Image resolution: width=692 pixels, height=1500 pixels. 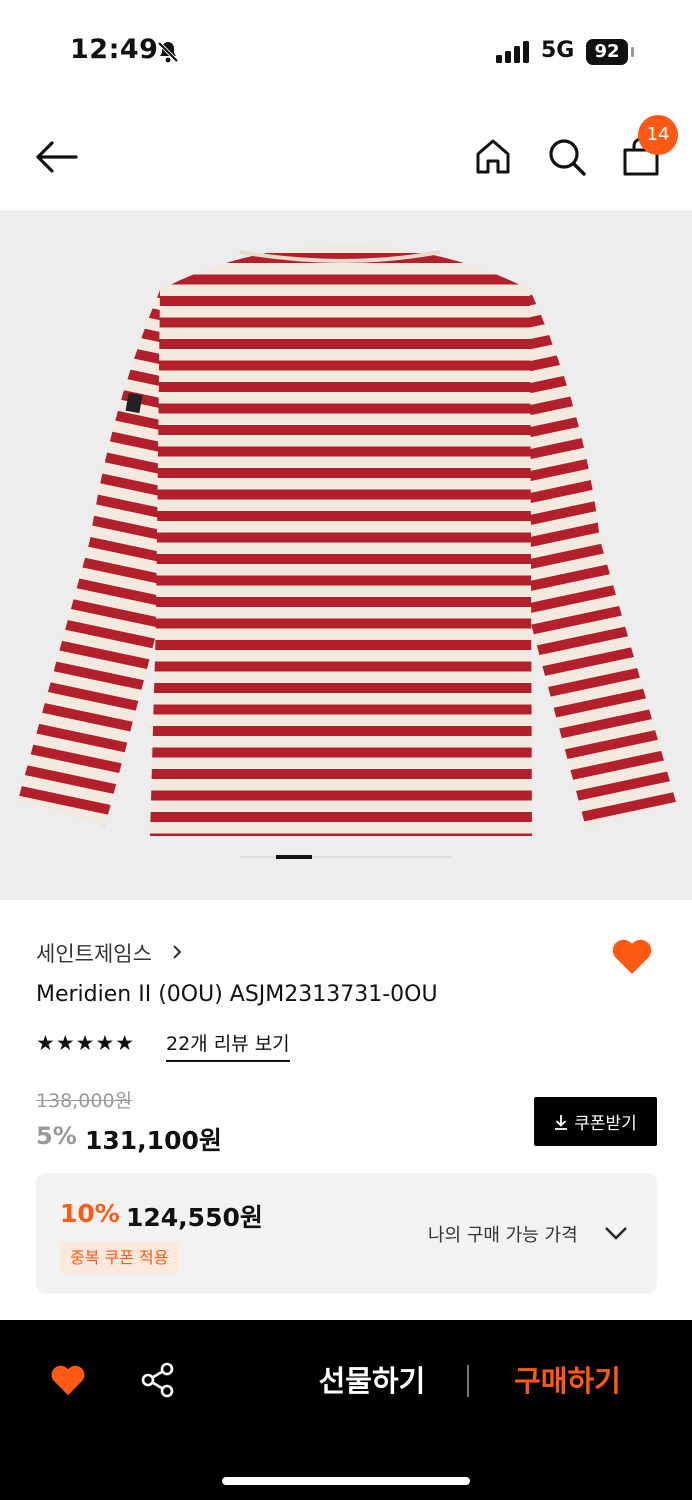 I want to click on signal-icon, so click(x=512, y=52).